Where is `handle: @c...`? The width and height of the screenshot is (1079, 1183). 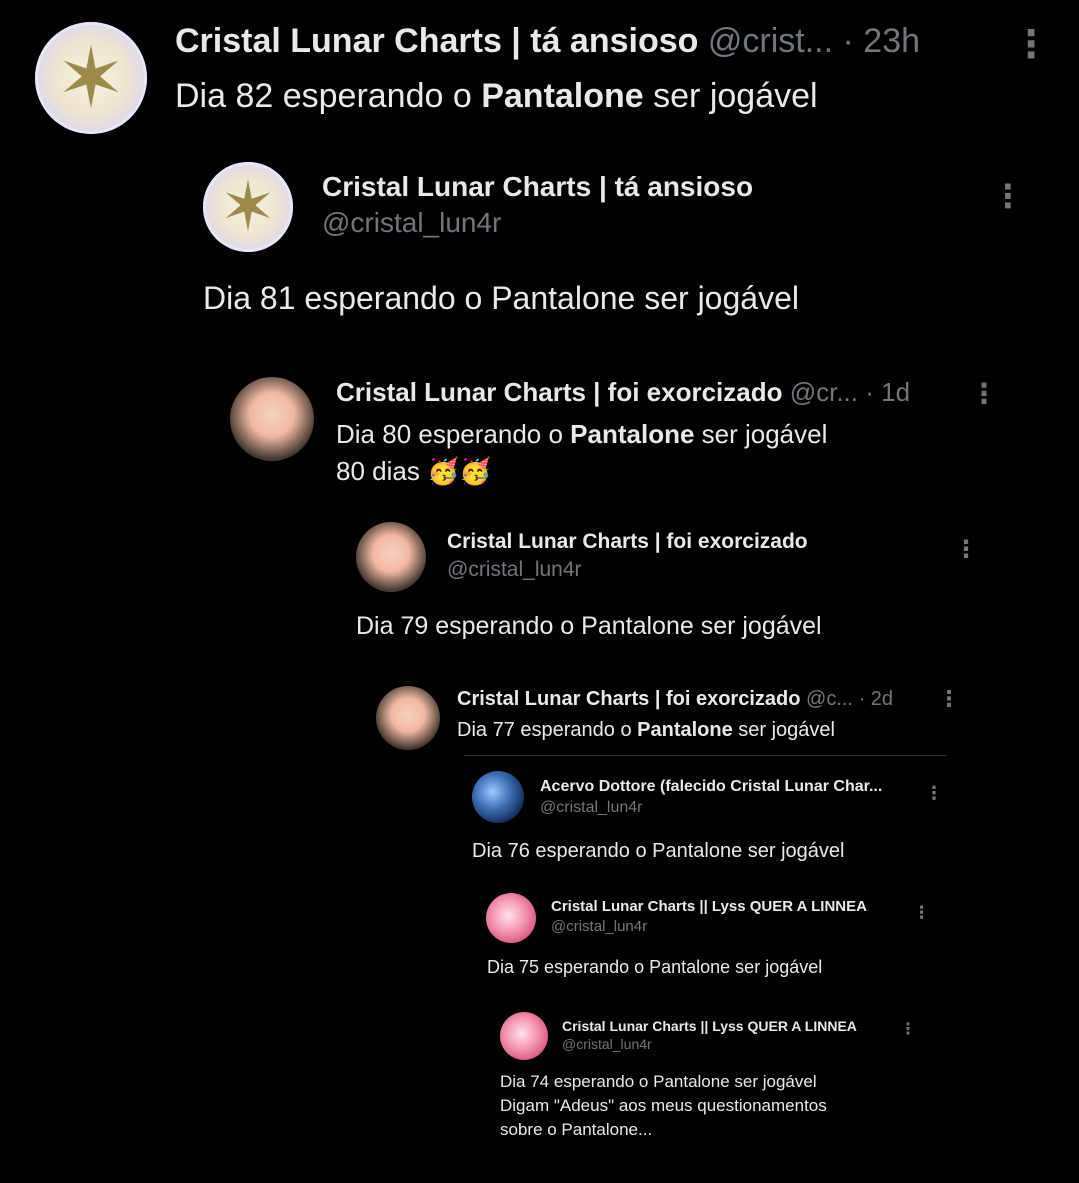
handle: @c... is located at coordinates (829, 699).